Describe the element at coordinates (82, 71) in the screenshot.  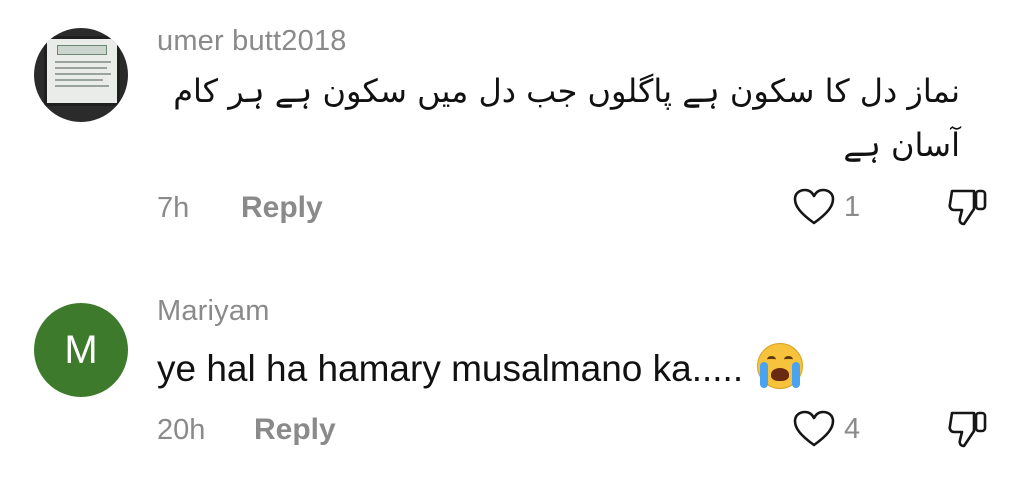
I see `avatar-photo-image` at that location.